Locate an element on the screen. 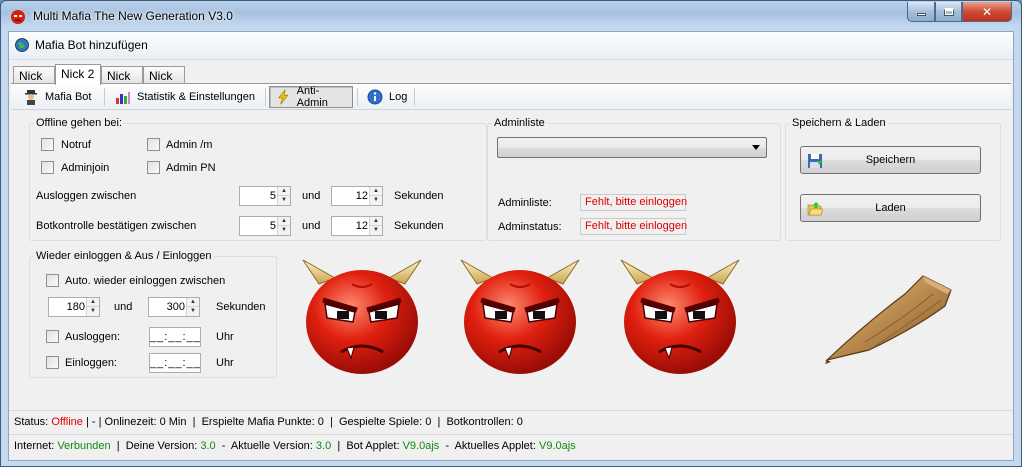  adminlist-dropdown is located at coordinates (632, 147).